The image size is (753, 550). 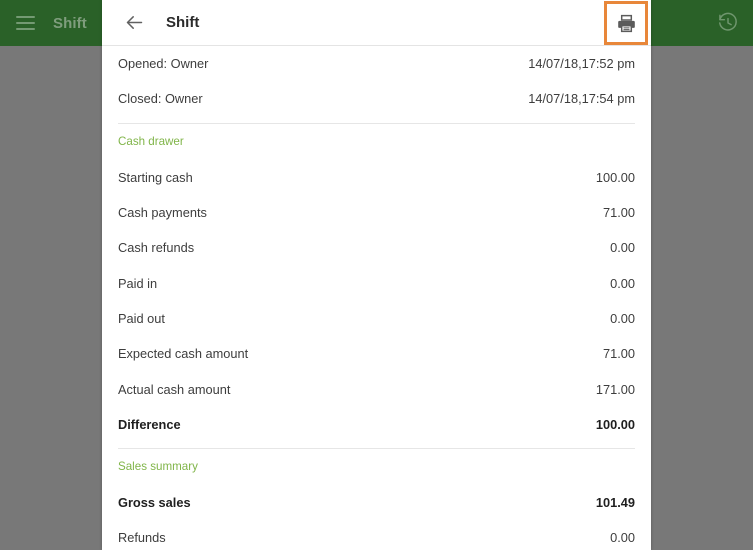 What do you see at coordinates (376, 23) in the screenshot?
I see `sheet-header: Shift` at bounding box center [376, 23].